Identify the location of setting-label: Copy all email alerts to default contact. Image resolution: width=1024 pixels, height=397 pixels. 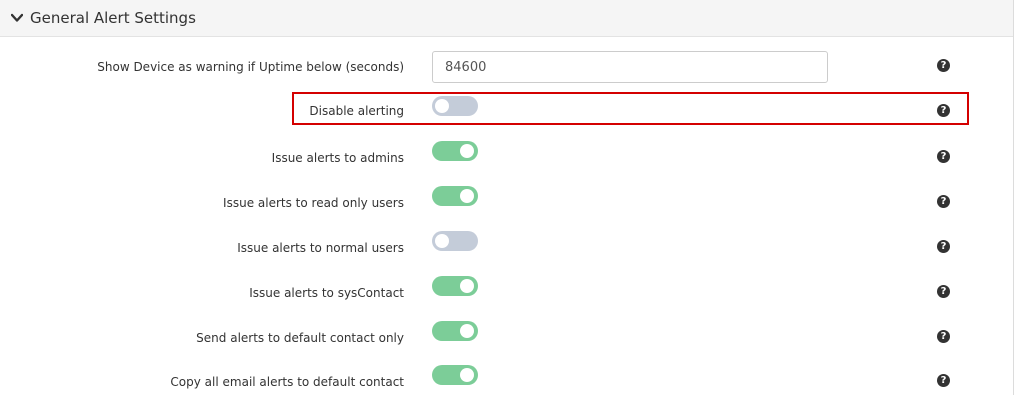
(287, 382).